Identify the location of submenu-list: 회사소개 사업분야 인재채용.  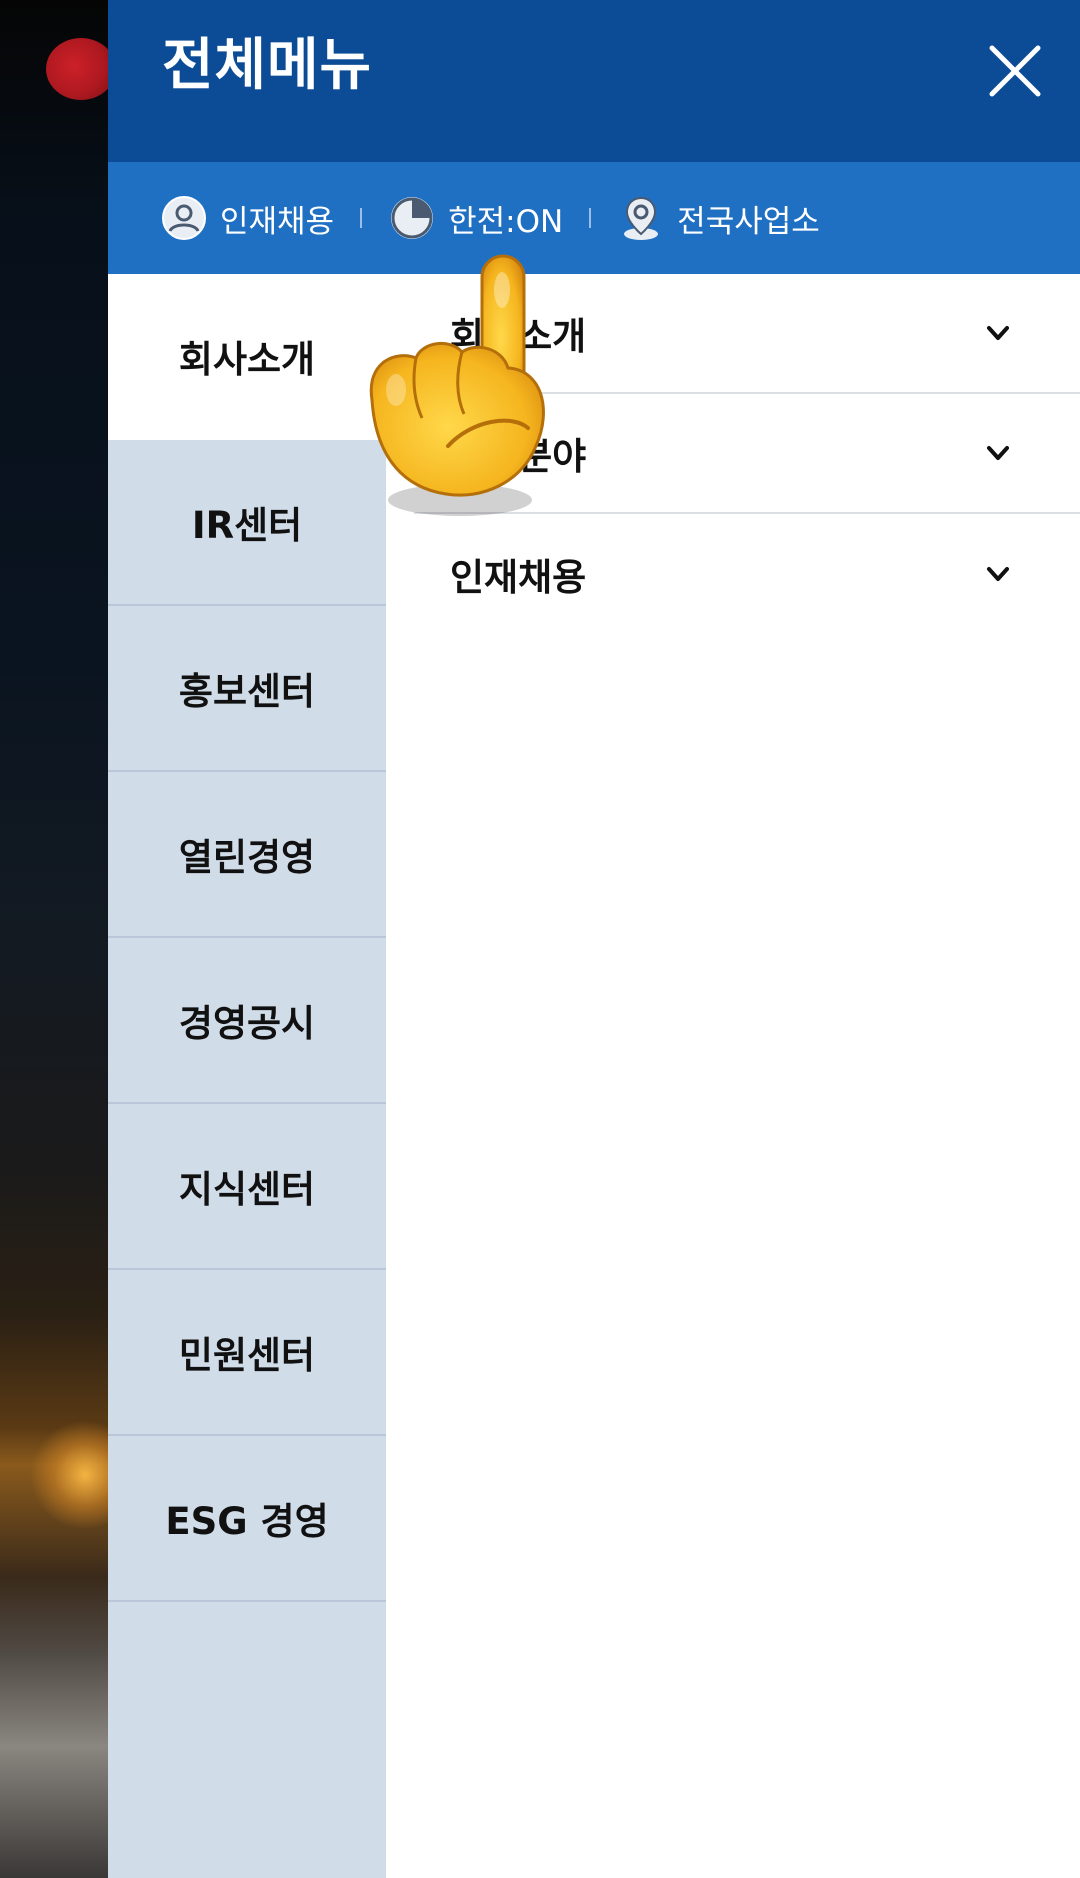
(747, 454).